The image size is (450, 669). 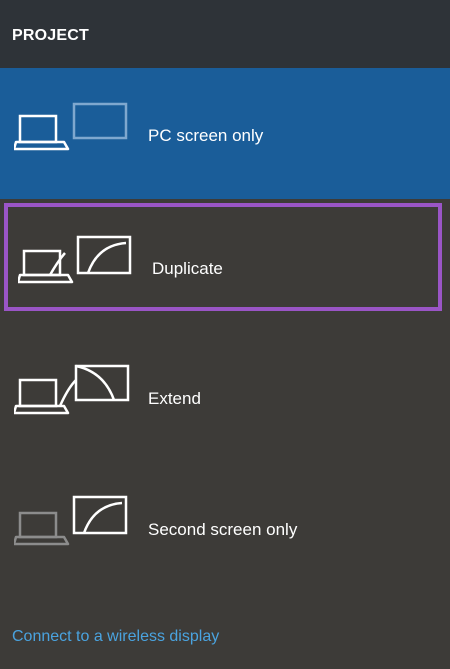 I want to click on pc-screen-only-icon, so click(x=71, y=126).